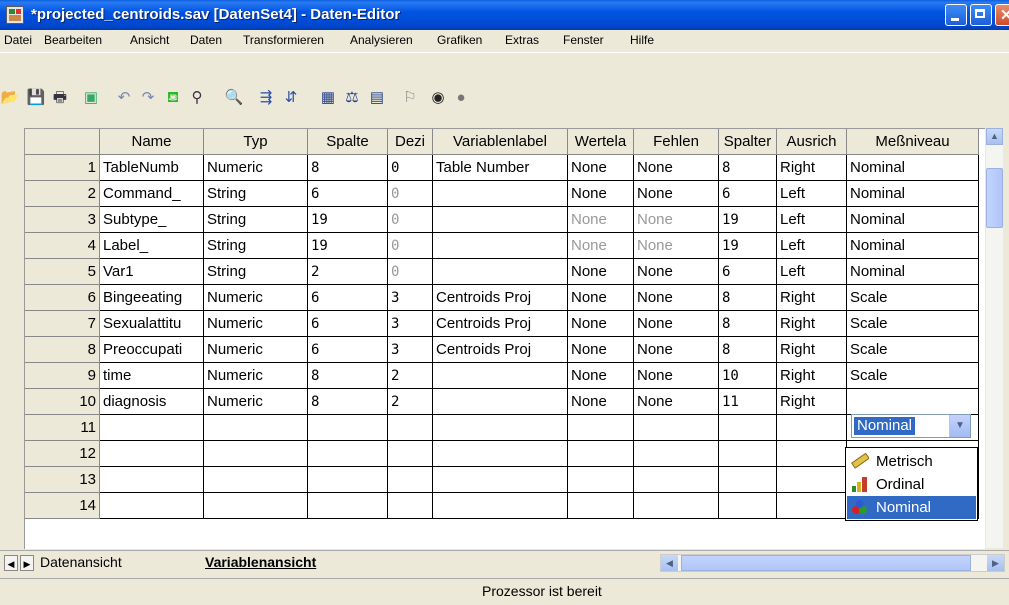  Describe the element at coordinates (748, 402) in the screenshot. I see `cell-spalten: 11` at that location.